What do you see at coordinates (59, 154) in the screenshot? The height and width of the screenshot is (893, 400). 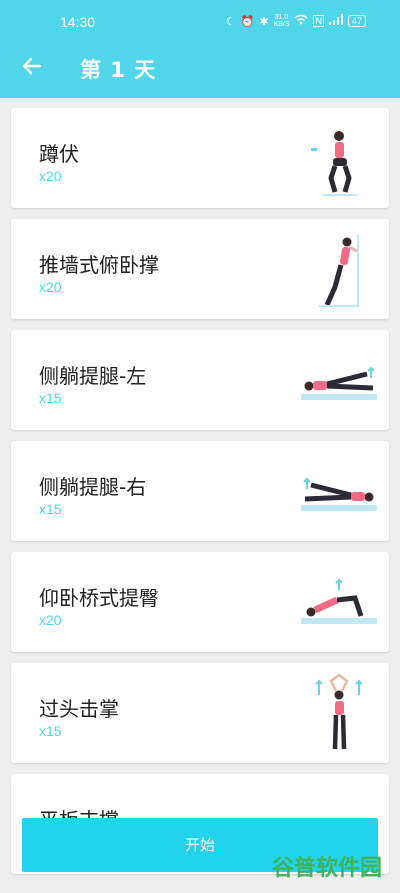 I see `exercise-name: 蹲伏` at bounding box center [59, 154].